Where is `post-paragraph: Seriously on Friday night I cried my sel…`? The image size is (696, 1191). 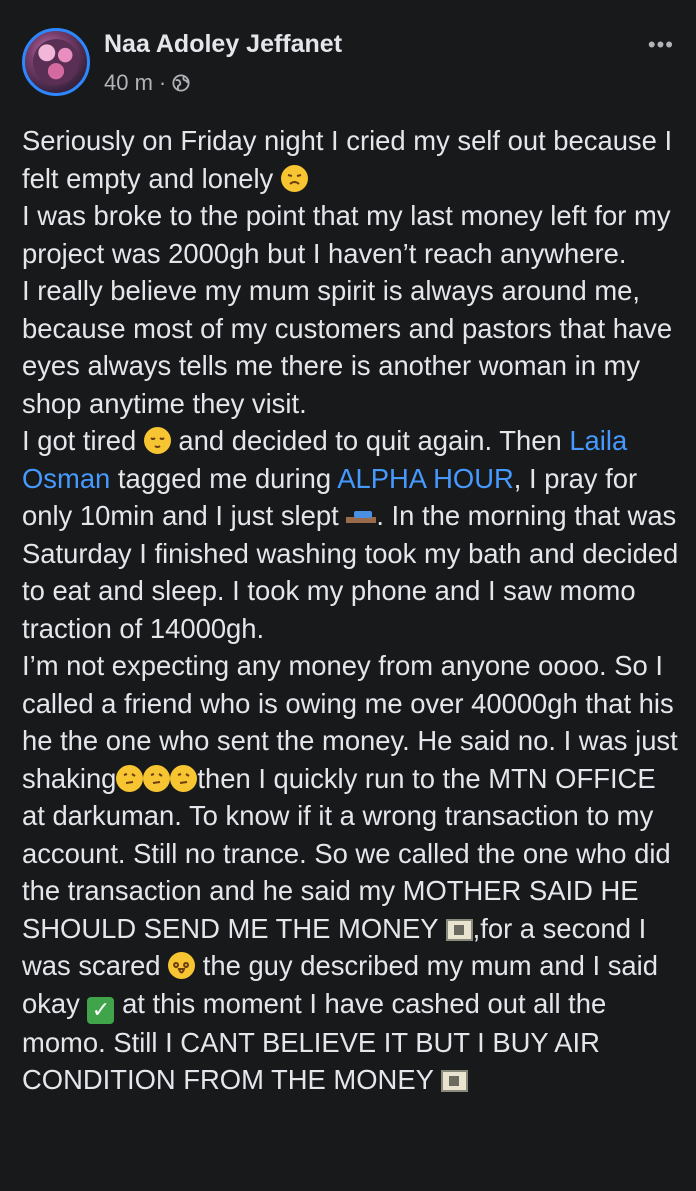
post-paragraph: Seriously on Friday night I cried my sel… is located at coordinates (352, 159).